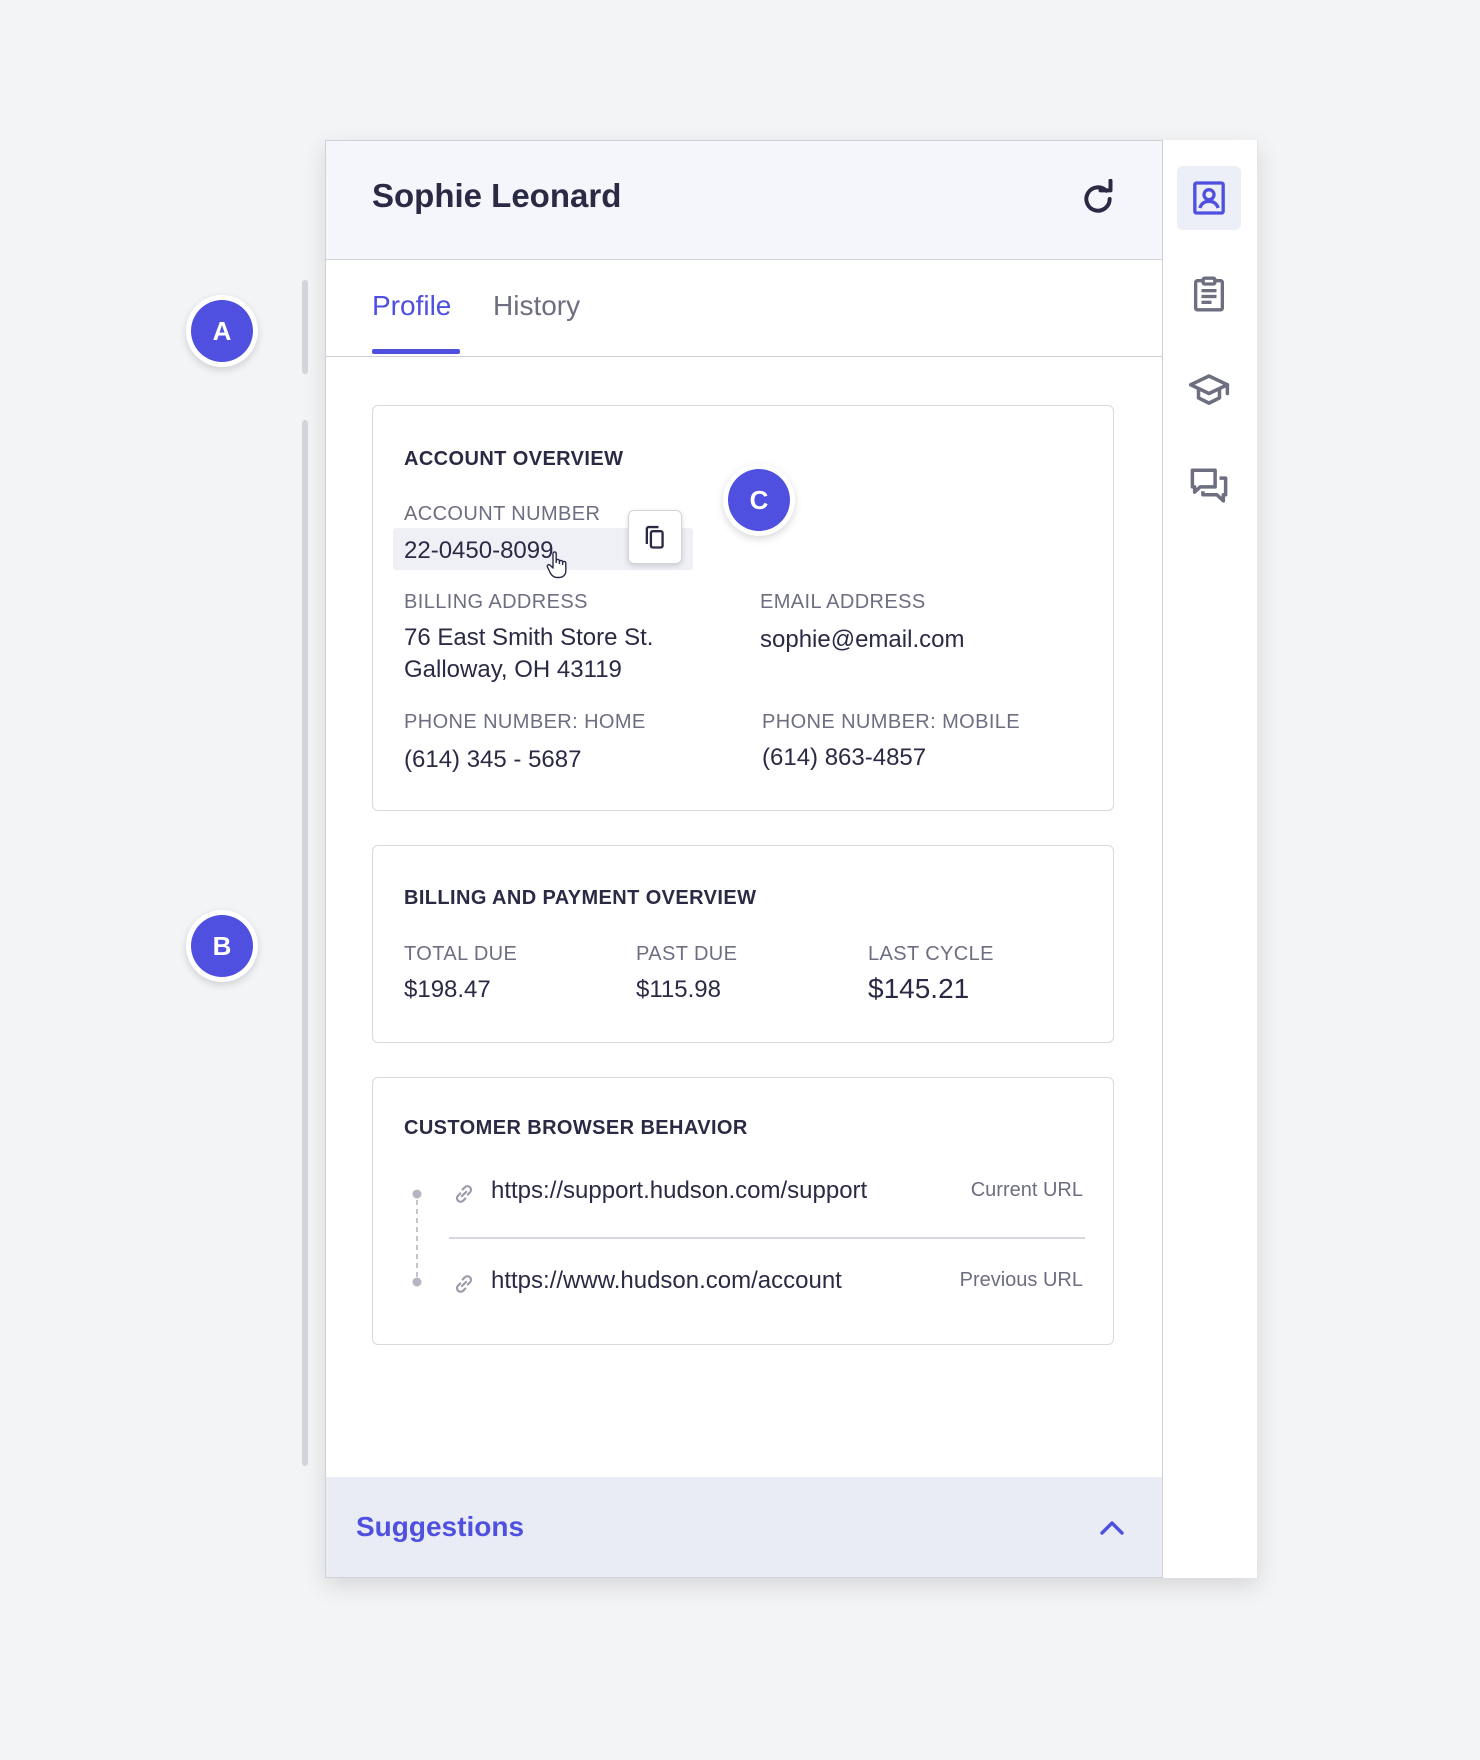 The height and width of the screenshot is (1760, 1480). What do you see at coordinates (767, 1238) in the screenshot?
I see `url-divider` at bounding box center [767, 1238].